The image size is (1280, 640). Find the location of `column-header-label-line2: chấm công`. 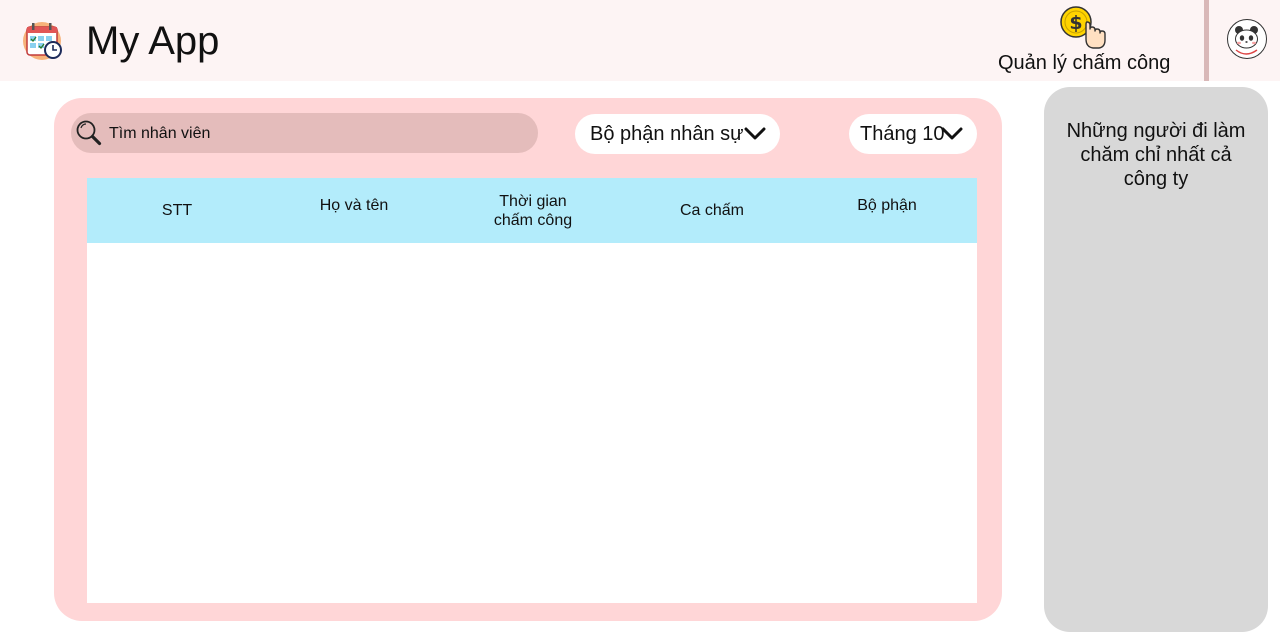

column-header-label-line2: chấm công is located at coordinates (533, 220).